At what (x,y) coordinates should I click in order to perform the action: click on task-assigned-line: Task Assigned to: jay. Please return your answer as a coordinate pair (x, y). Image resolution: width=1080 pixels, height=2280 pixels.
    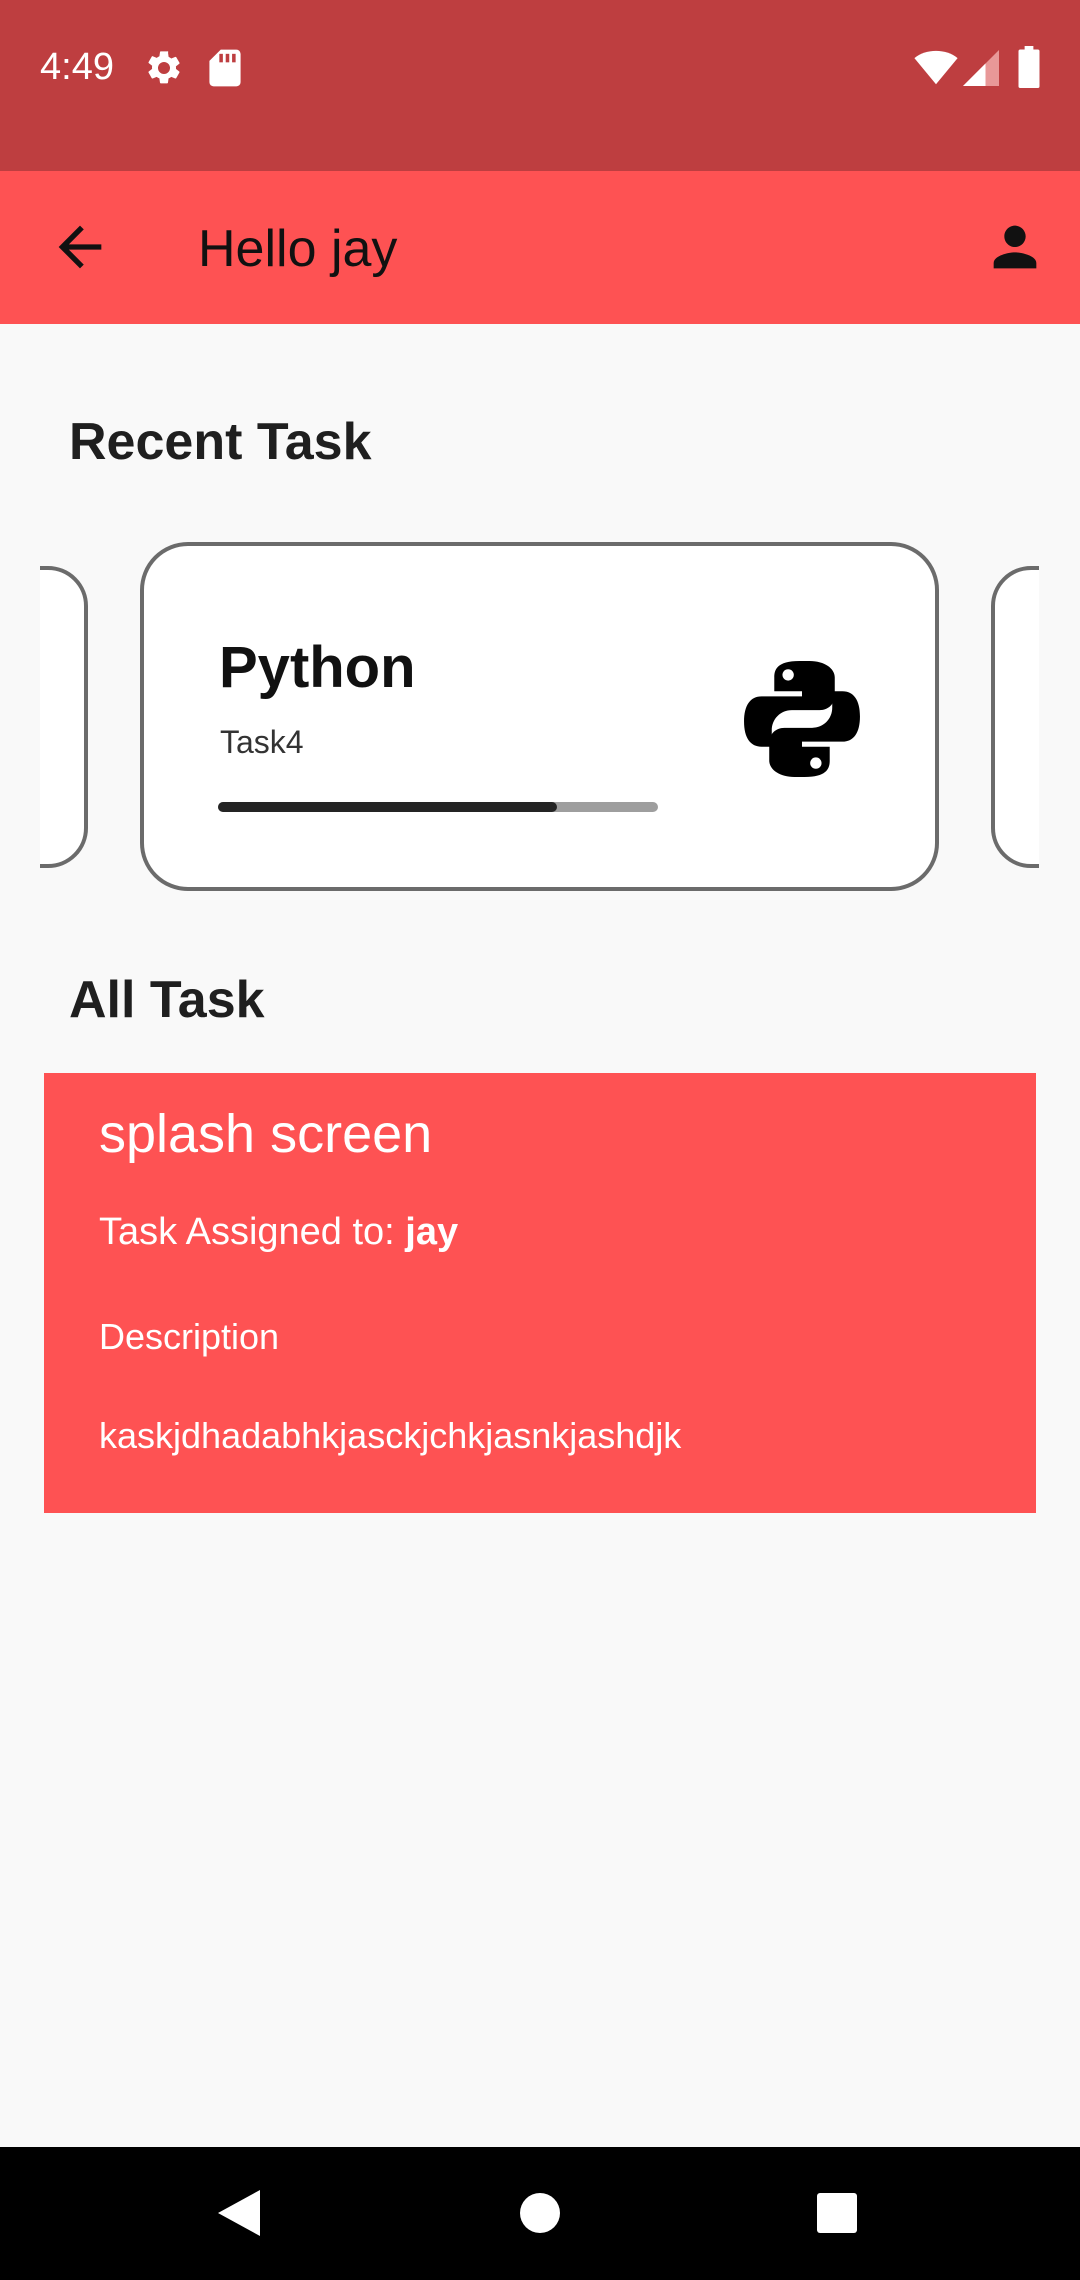
    Looking at the image, I should click on (278, 1232).